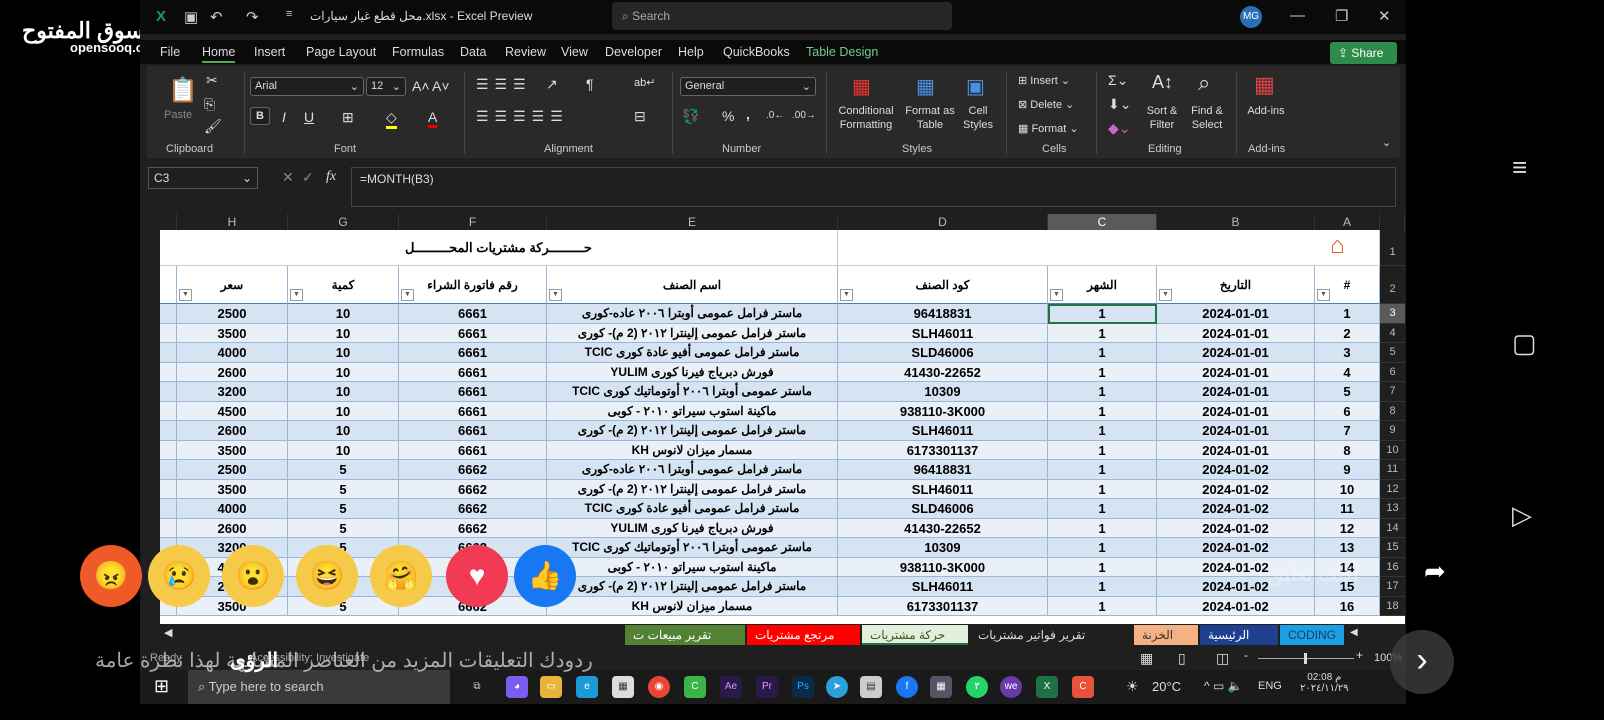 The width and height of the screenshot is (1604, 720). What do you see at coordinates (1519, 167) in the screenshot?
I see `menu-icon: ≡` at bounding box center [1519, 167].